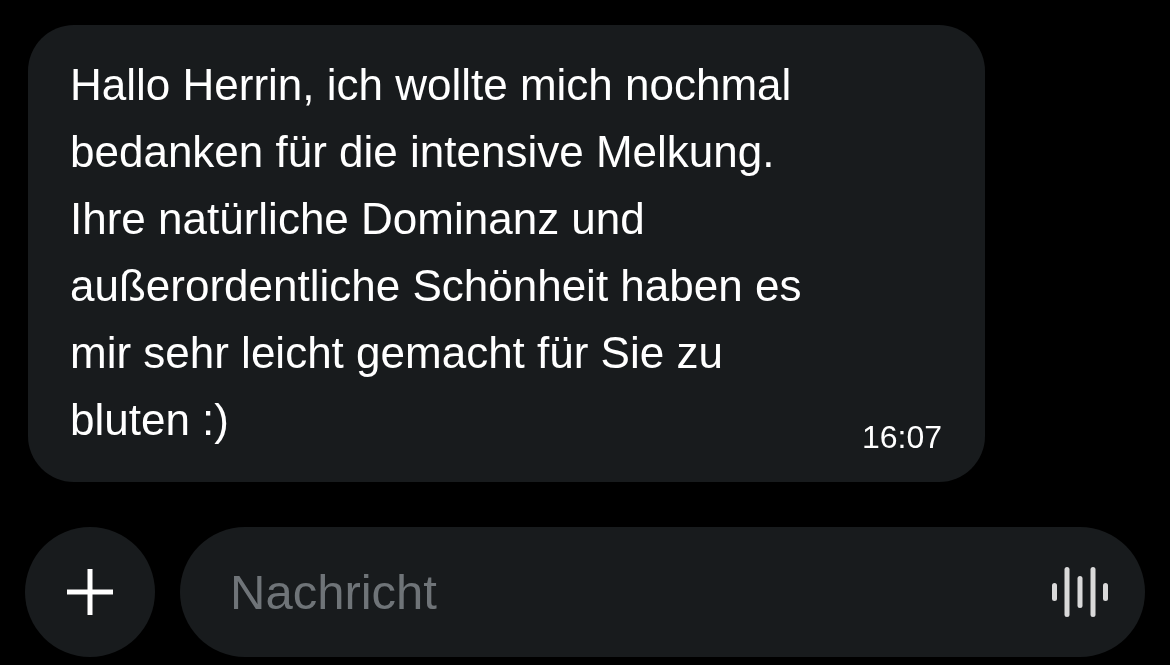 Image resolution: width=1170 pixels, height=665 pixels. What do you see at coordinates (90, 592) in the screenshot?
I see `plus-icon` at bounding box center [90, 592].